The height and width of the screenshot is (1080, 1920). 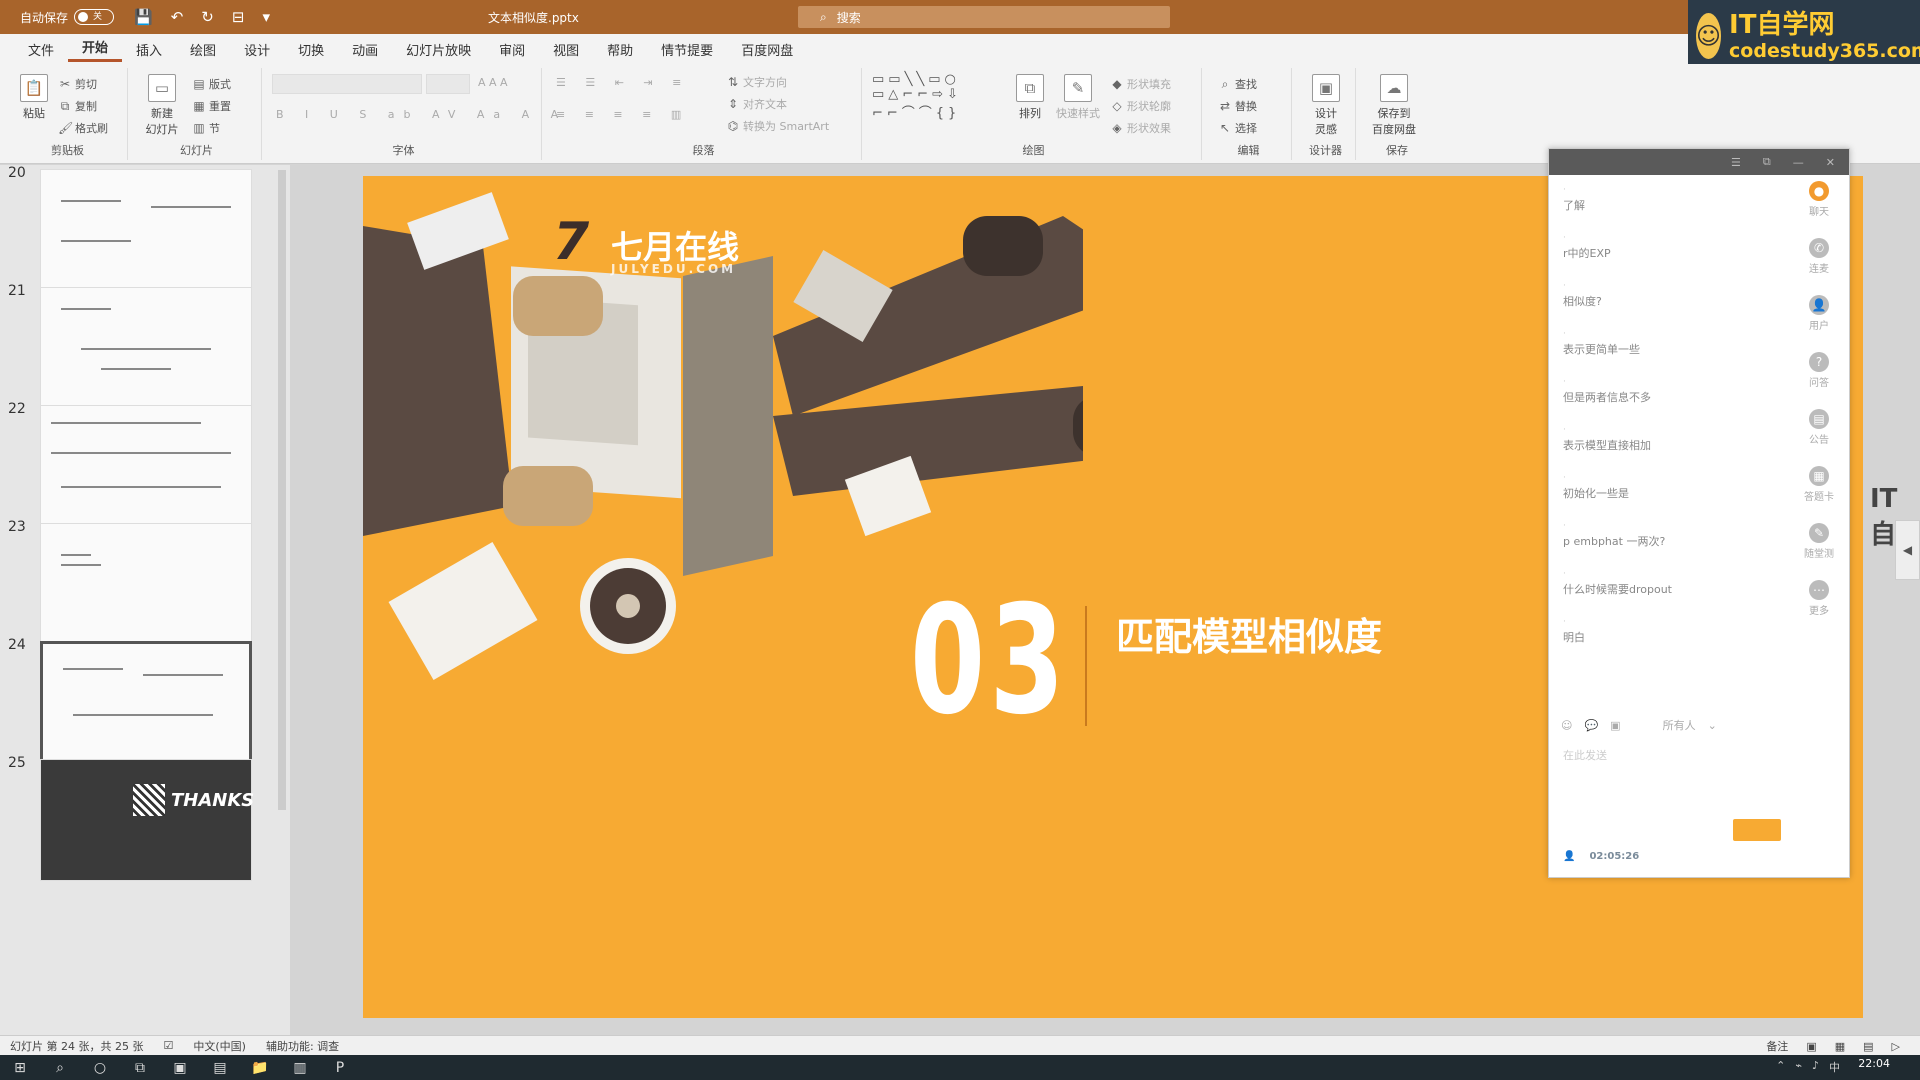 I want to click on normal-view-icon: ▣, so click(x=1811, y=1046).